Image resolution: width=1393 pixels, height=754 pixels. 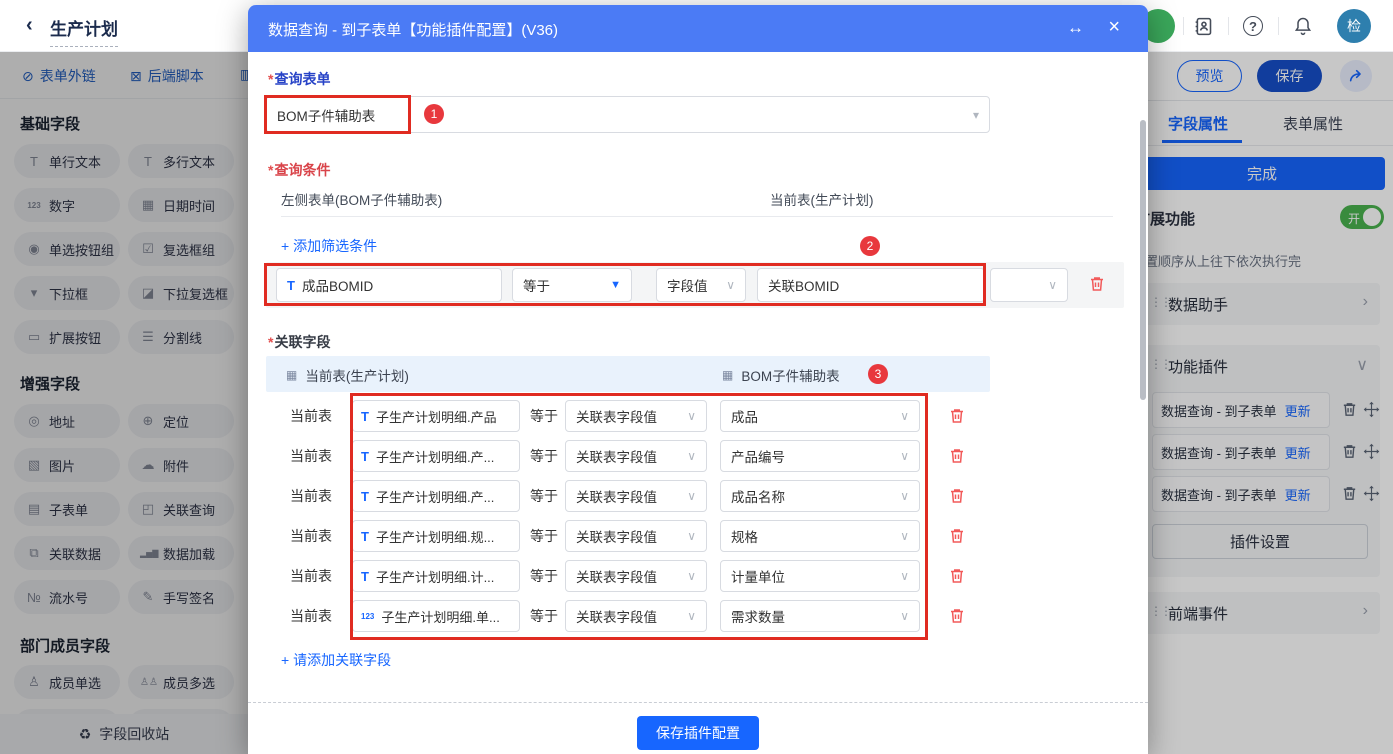 I want to click on condition-right-header: 当前表(生产计划), so click(x=822, y=200).